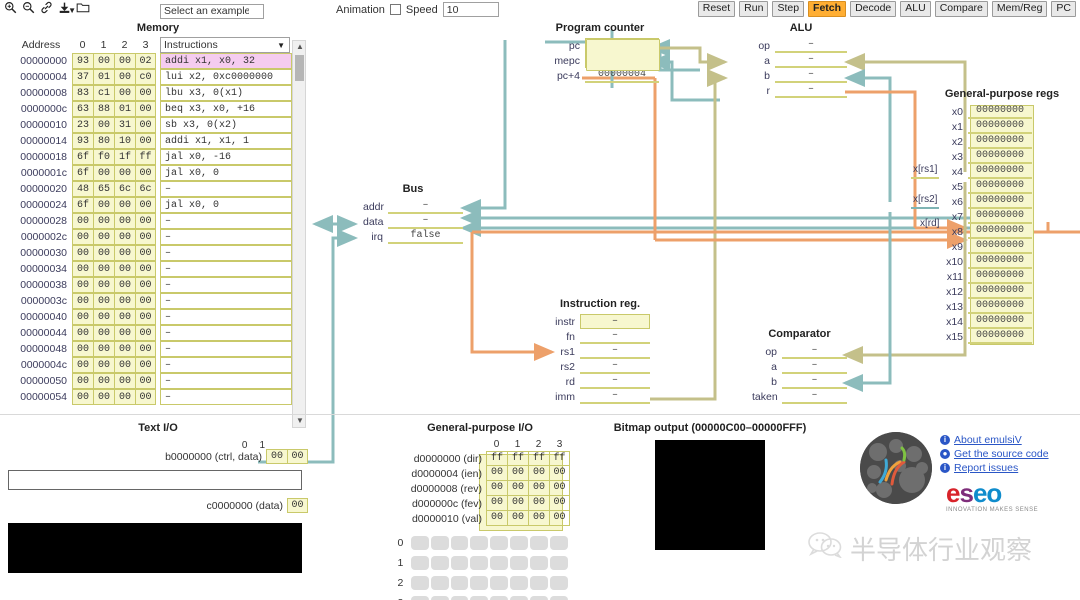 The width and height of the screenshot is (1080, 600). I want to click on memory-row: 00000038 00 00 00 00–, so click(158, 285).